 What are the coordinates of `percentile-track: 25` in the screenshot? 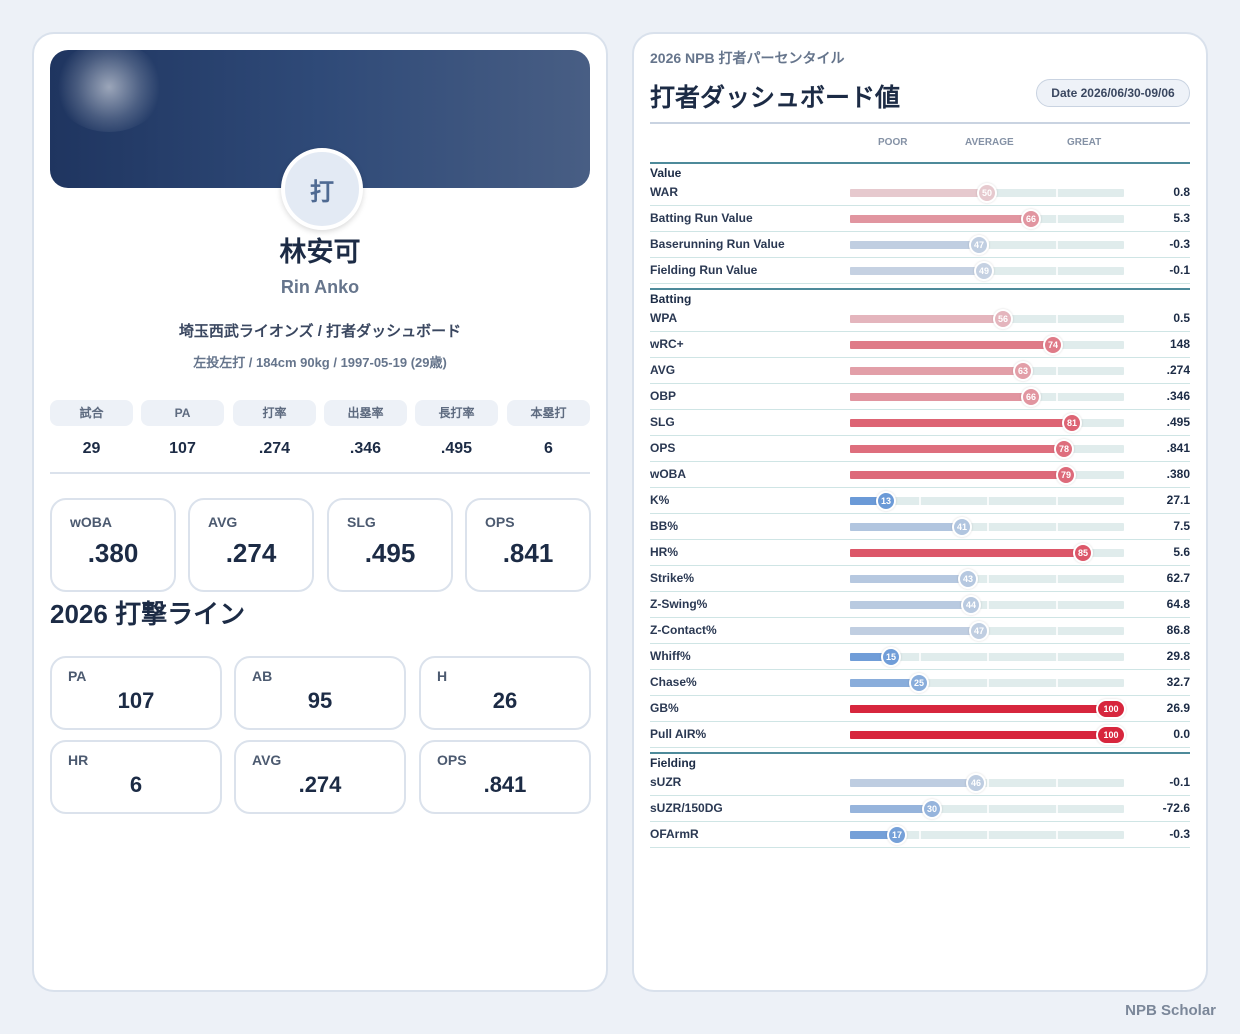 It's located at (987, 683).